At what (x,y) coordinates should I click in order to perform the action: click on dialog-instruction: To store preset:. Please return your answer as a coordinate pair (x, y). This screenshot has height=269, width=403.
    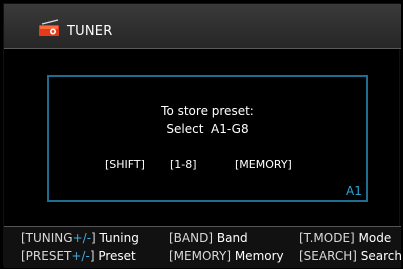
    Looking at the image, I should click on (207, 111).